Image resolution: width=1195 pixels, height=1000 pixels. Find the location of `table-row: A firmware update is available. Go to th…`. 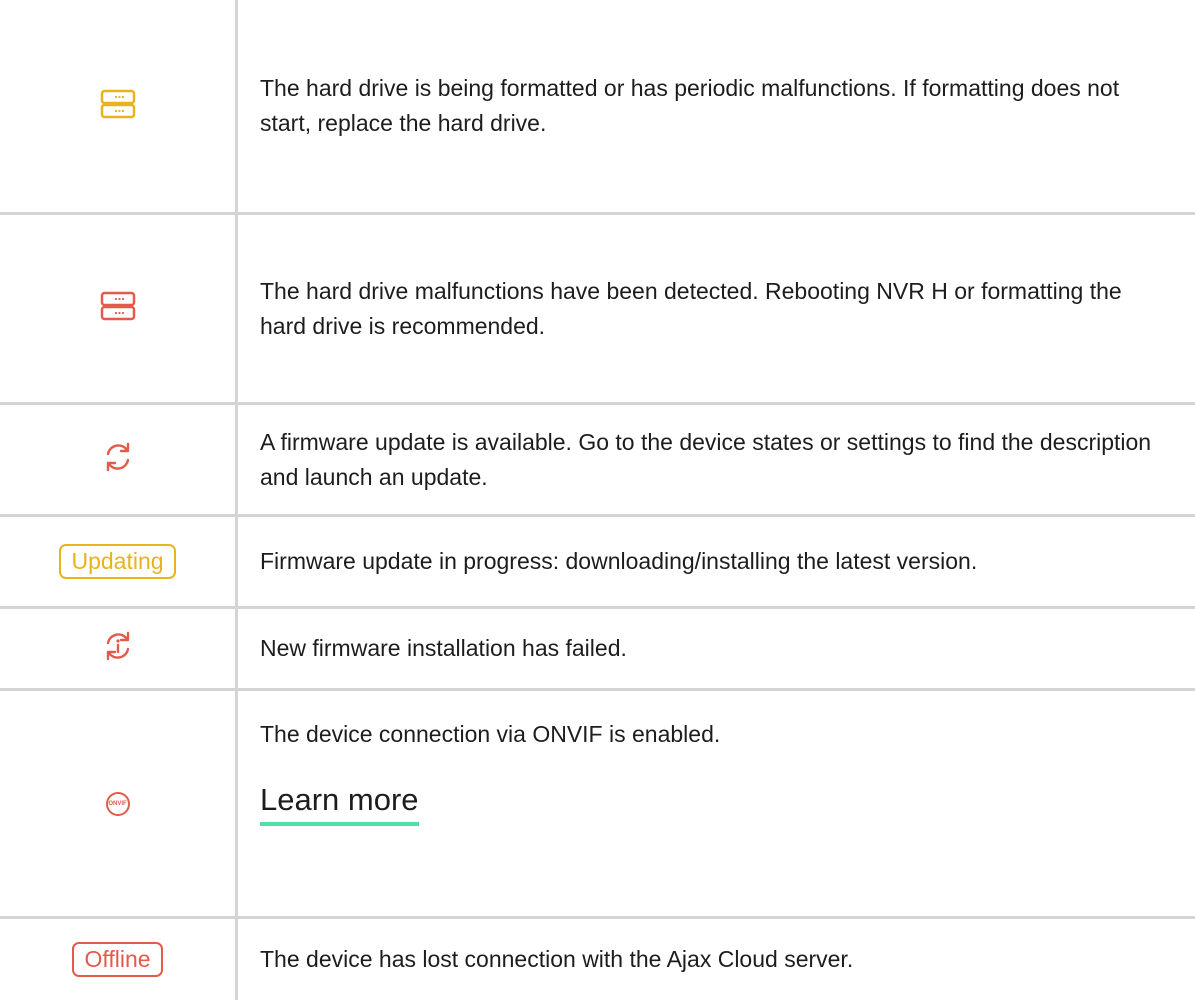

table-row: A firmware update is available. Go to th… is located at coordinates (597, 461).